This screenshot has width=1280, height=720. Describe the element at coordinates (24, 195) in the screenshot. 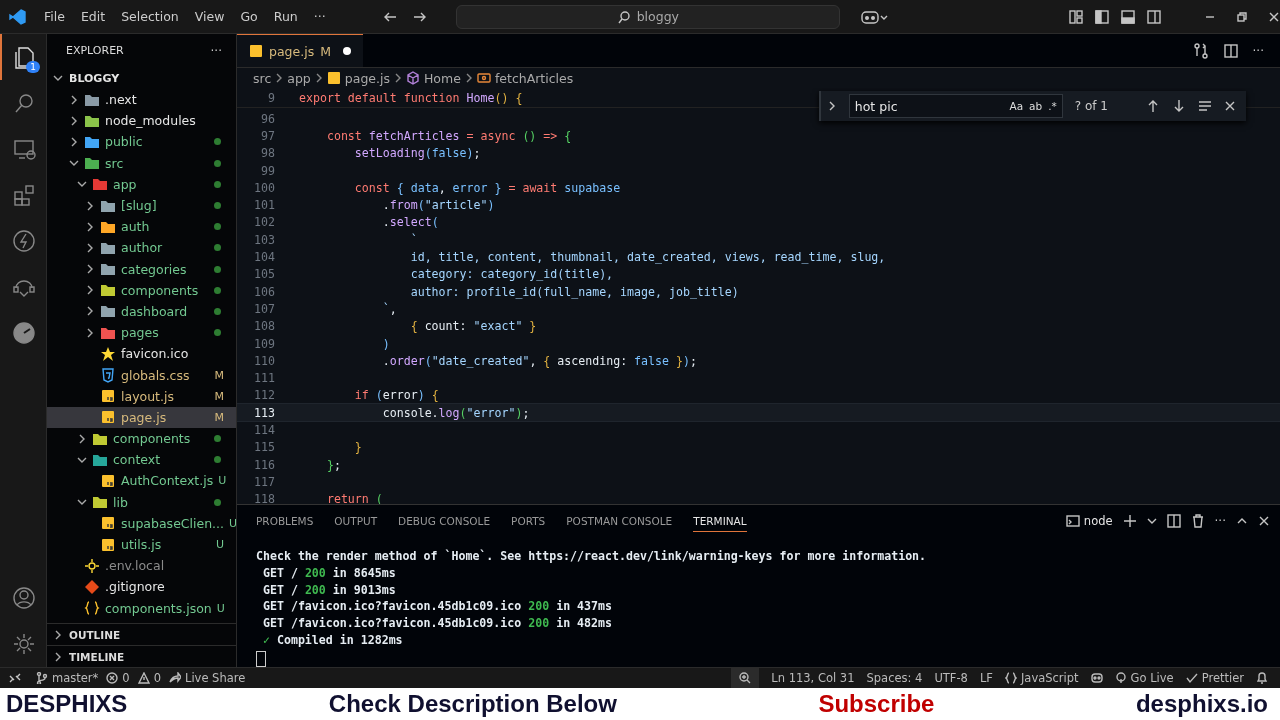

I see `extensions-icon` at that location.